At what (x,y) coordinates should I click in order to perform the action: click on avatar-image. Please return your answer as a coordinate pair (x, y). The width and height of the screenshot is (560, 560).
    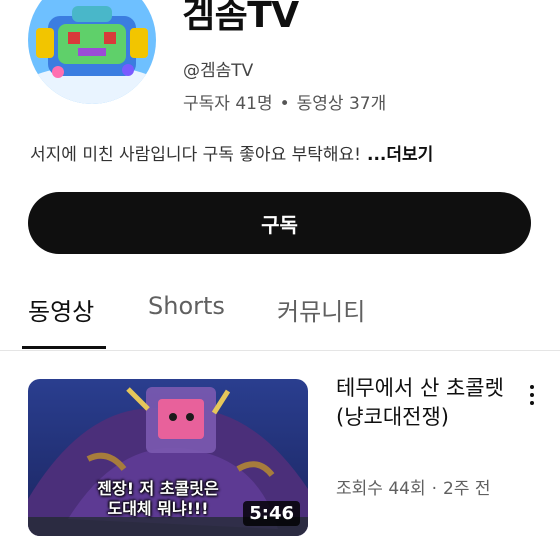
    Looking at the image, I should click on (92, 52).